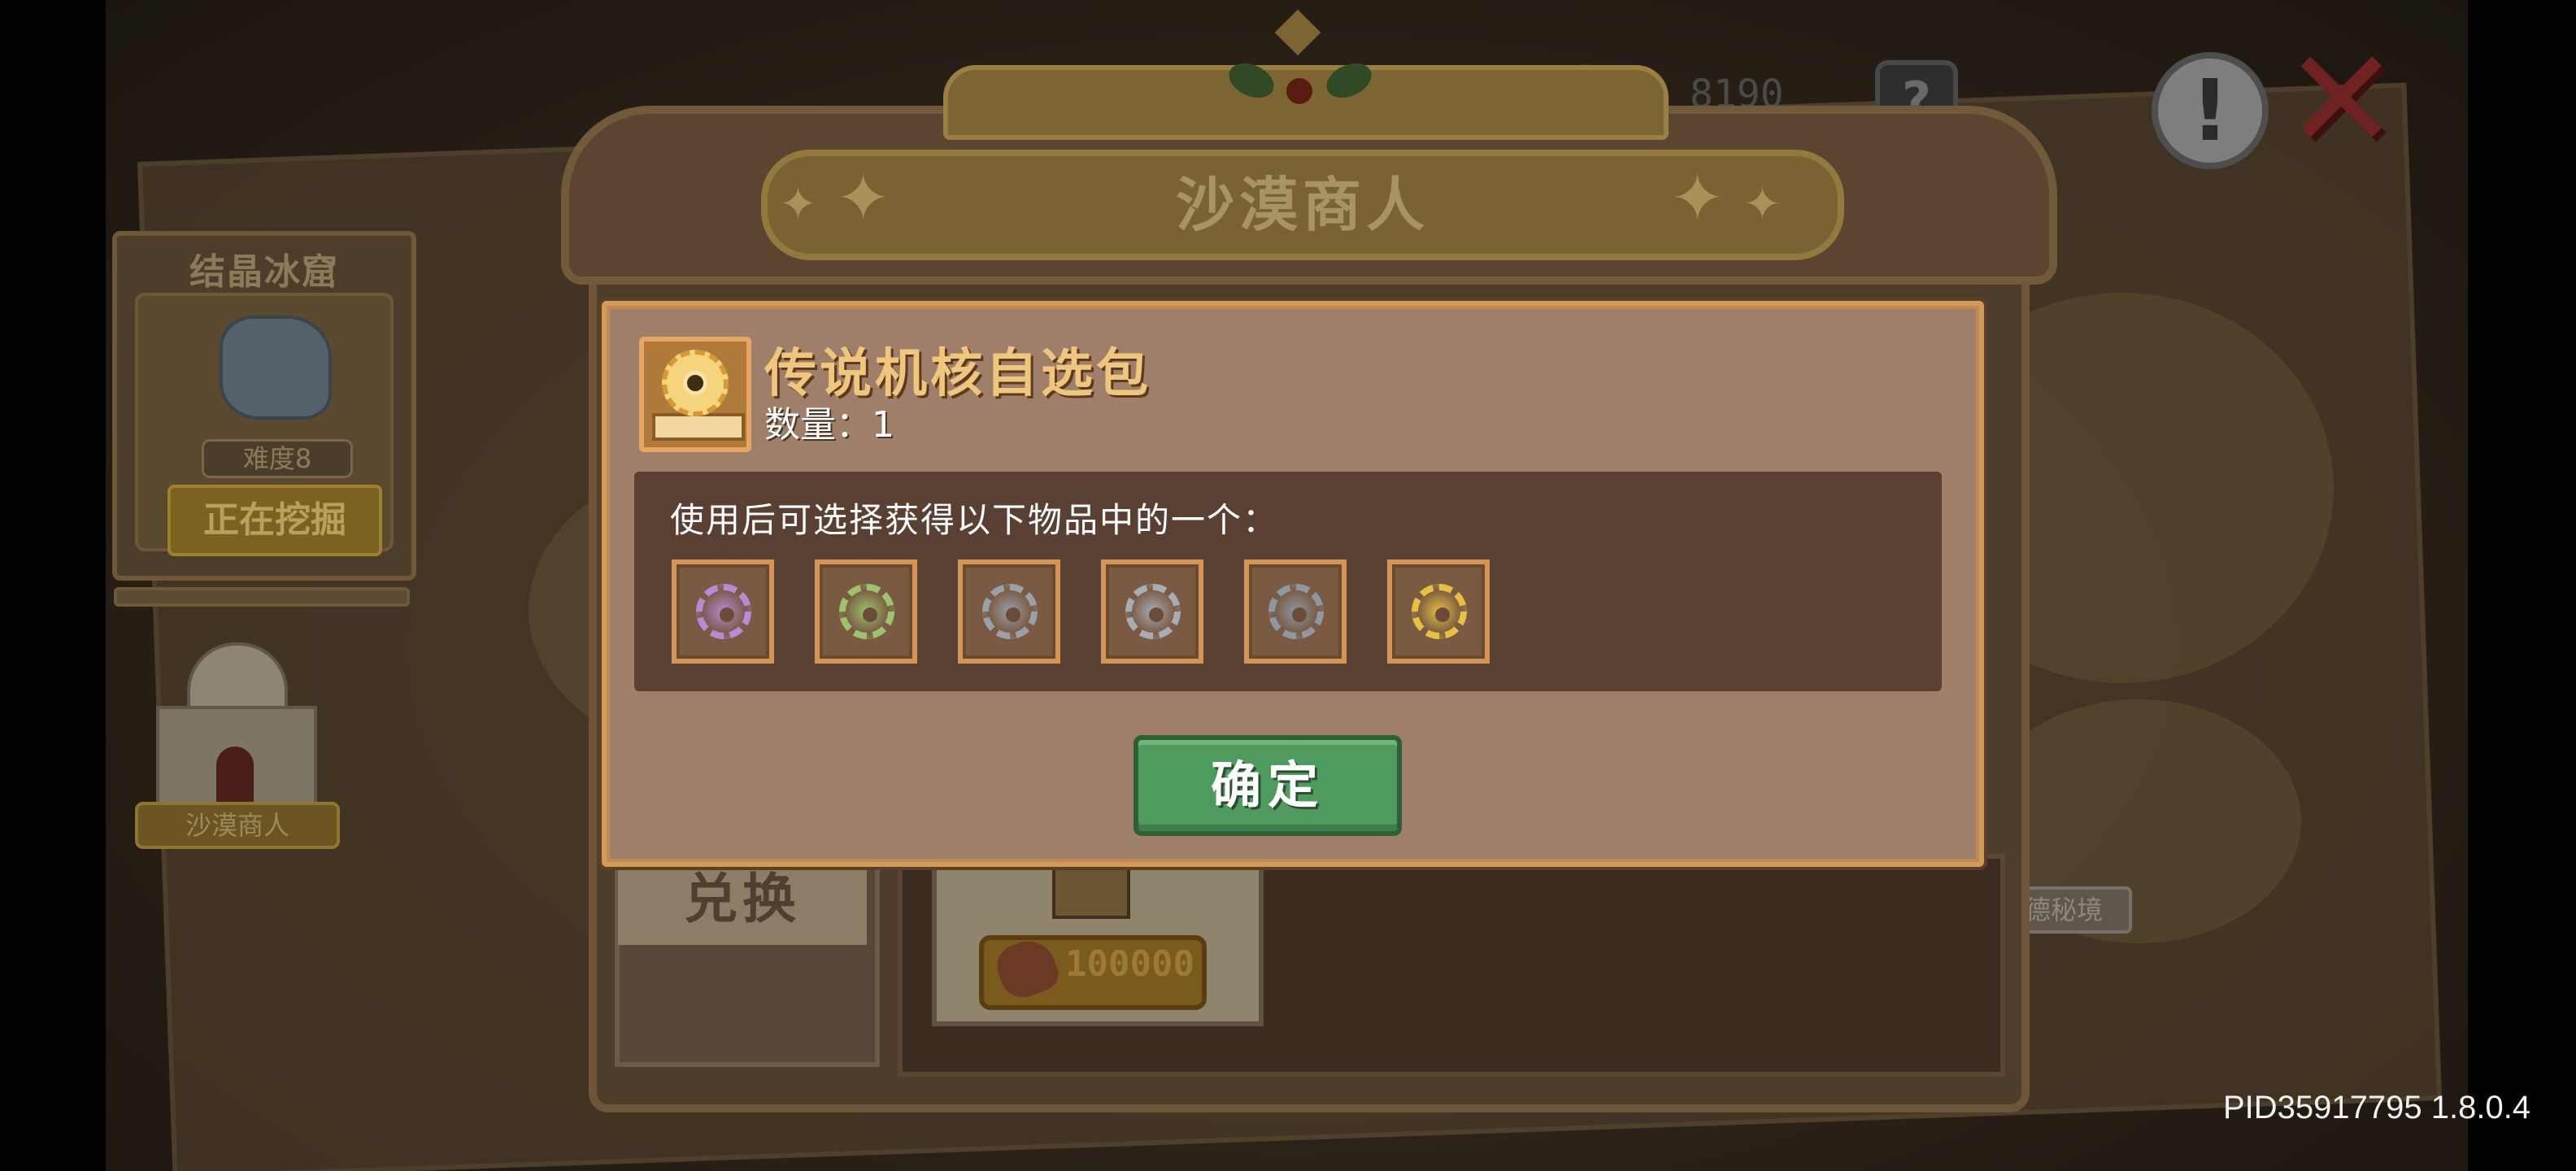 The image size is (2576, 1171). I want to click on desert-merchant-map-label: 沙漠商人, so click(238, 826).